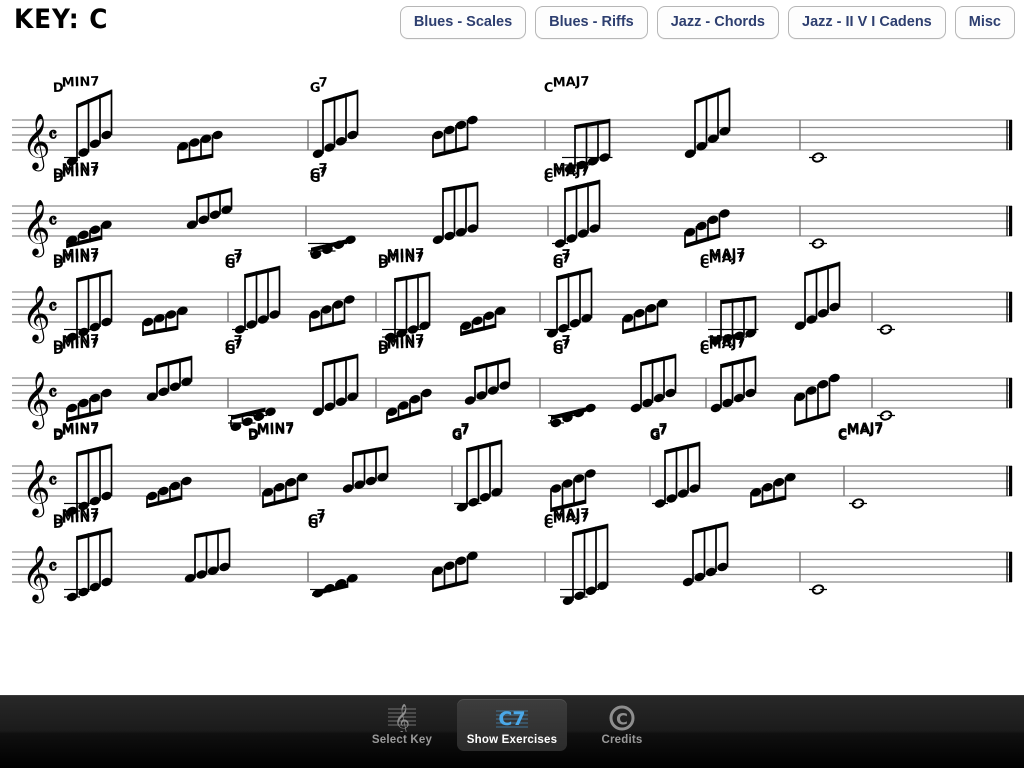  I want to click on staff-system-2: 𝄞𝄴DMIN7 G7 CMAJ7DMIN7 G7 DMIN7 G7 CMAJ7, so click(512, 216).